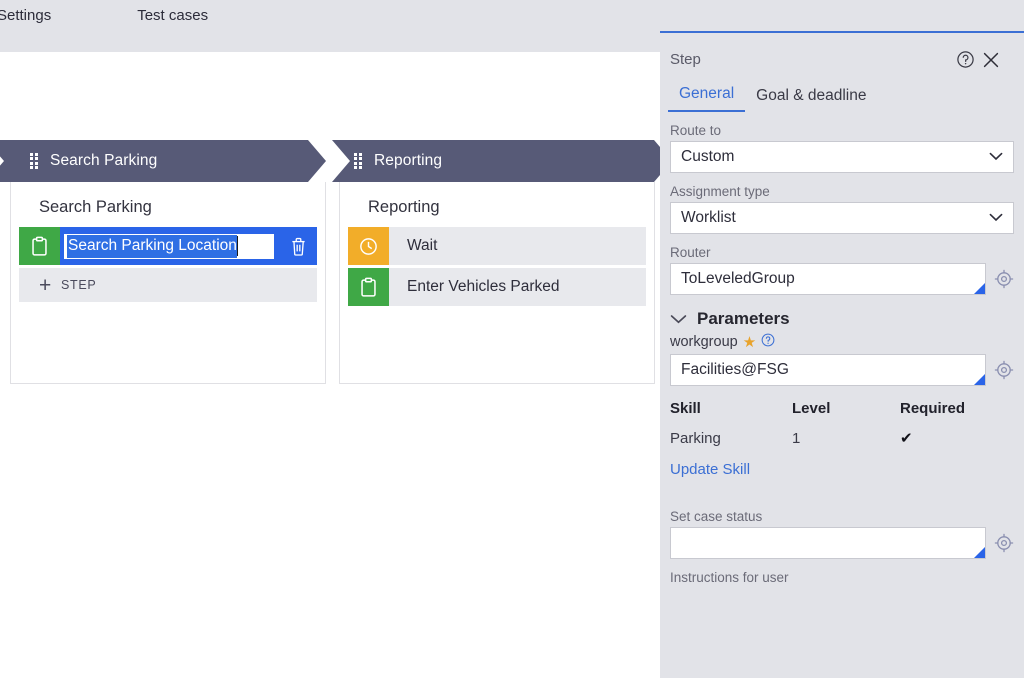  What do you see at coordinates (404, 207) in the screenshot?
I see `process-title: Reporting` at bounding box center [404, 207].